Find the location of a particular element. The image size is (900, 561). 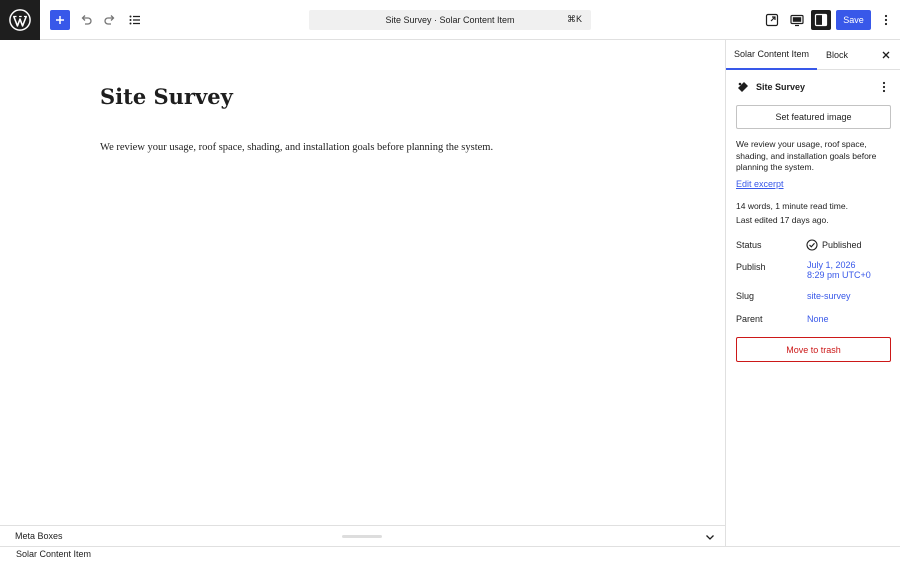

published-check-icon is located at coordinates (812, 245).